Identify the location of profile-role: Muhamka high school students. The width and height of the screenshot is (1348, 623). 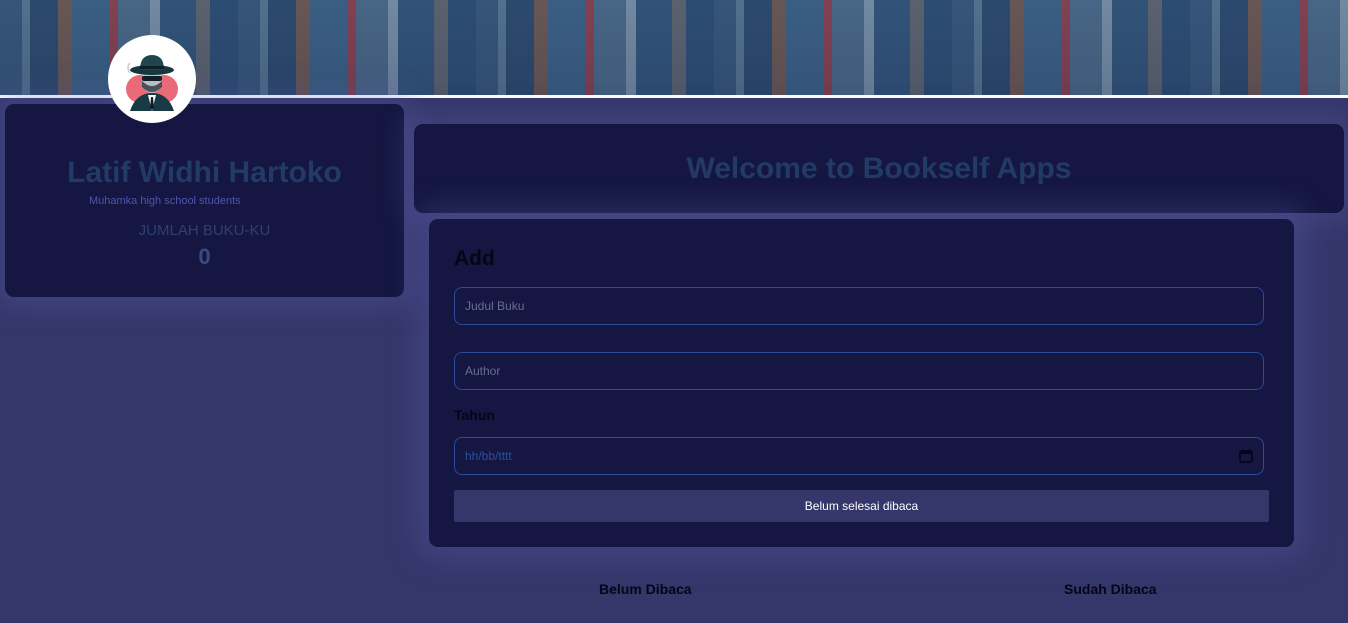
(165, 201).